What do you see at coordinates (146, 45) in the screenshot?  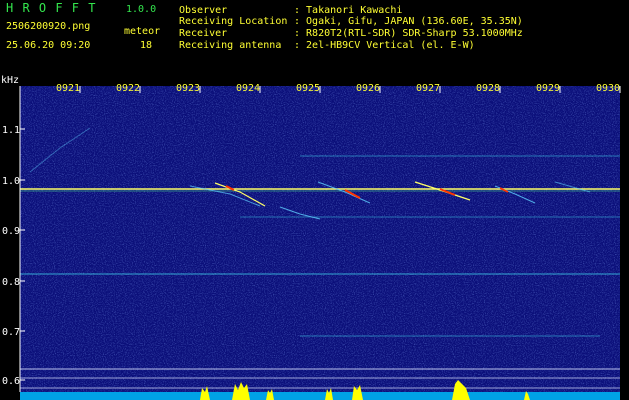 I see `meteor-count: 18` at bounding box center [146, 45].